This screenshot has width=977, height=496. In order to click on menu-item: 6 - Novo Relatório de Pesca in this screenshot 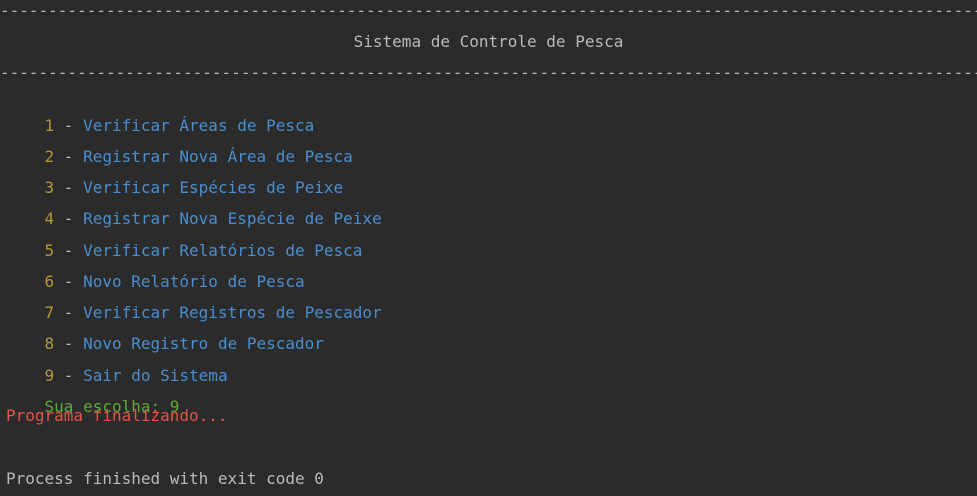, I will do `click(155, 270)`.